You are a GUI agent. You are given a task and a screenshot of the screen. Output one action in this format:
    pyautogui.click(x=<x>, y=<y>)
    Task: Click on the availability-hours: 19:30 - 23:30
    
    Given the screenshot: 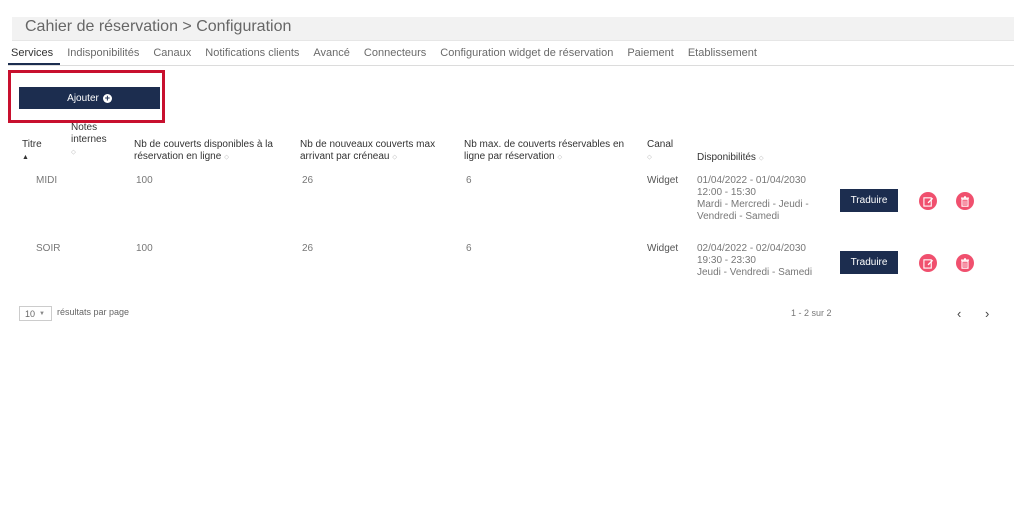 What is the action you would take?
    pyautogui.click(x=726, y=260)
    